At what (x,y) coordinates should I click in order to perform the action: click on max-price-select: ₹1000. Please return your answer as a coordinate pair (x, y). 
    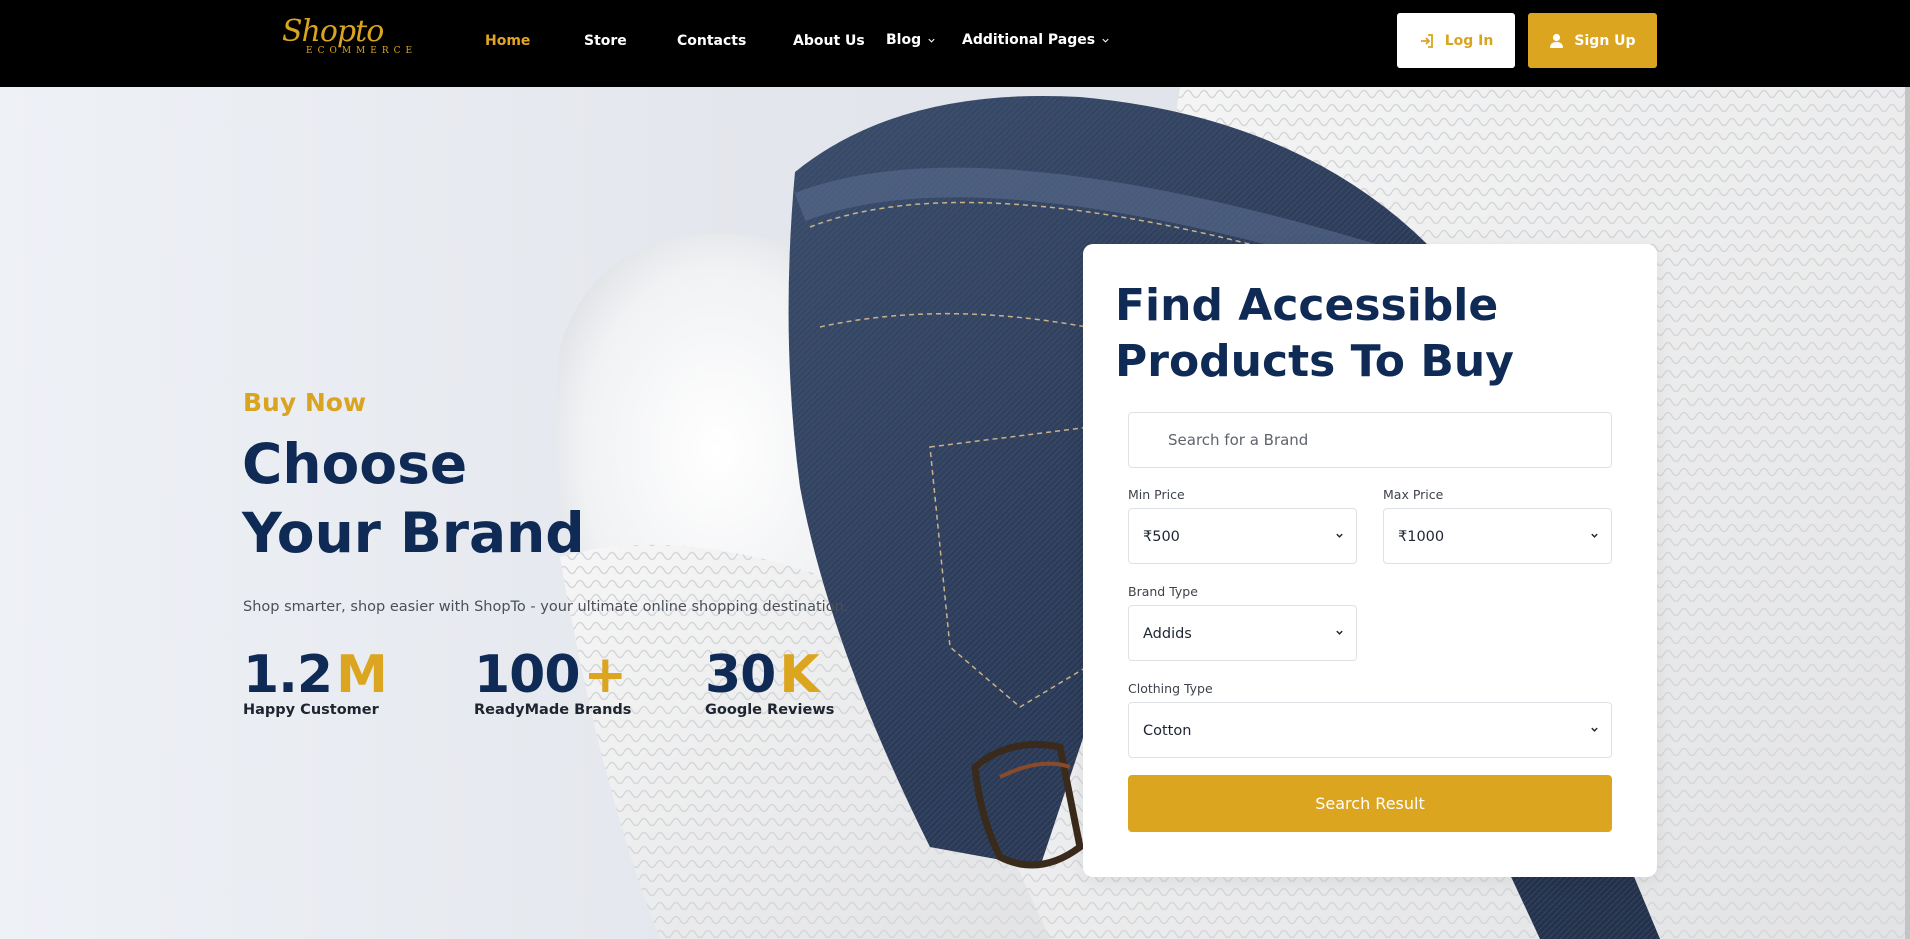
    Looking at the image, I should click on (1497, 536).